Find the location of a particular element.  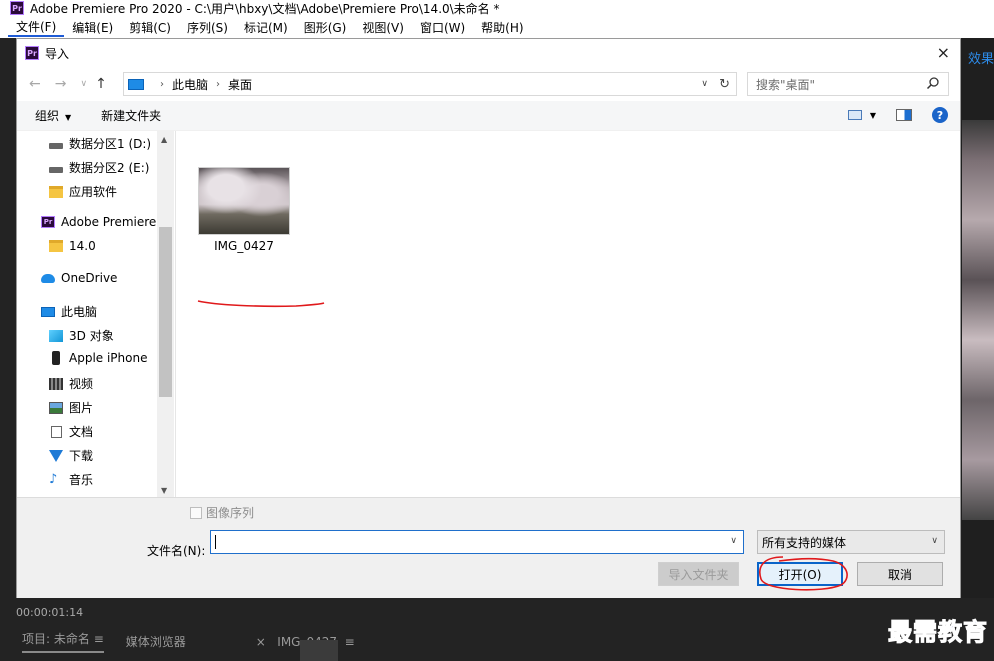

sidebar-item-label: 14.0 is located at coordinates (82, 246).